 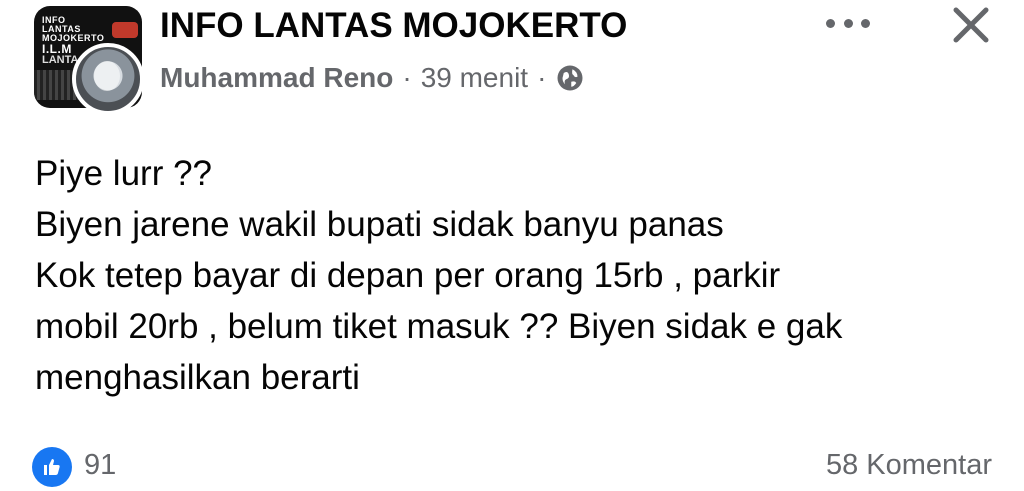 I want to click on comment-count-link: 58 Komentar, so click(x=909, y=465).